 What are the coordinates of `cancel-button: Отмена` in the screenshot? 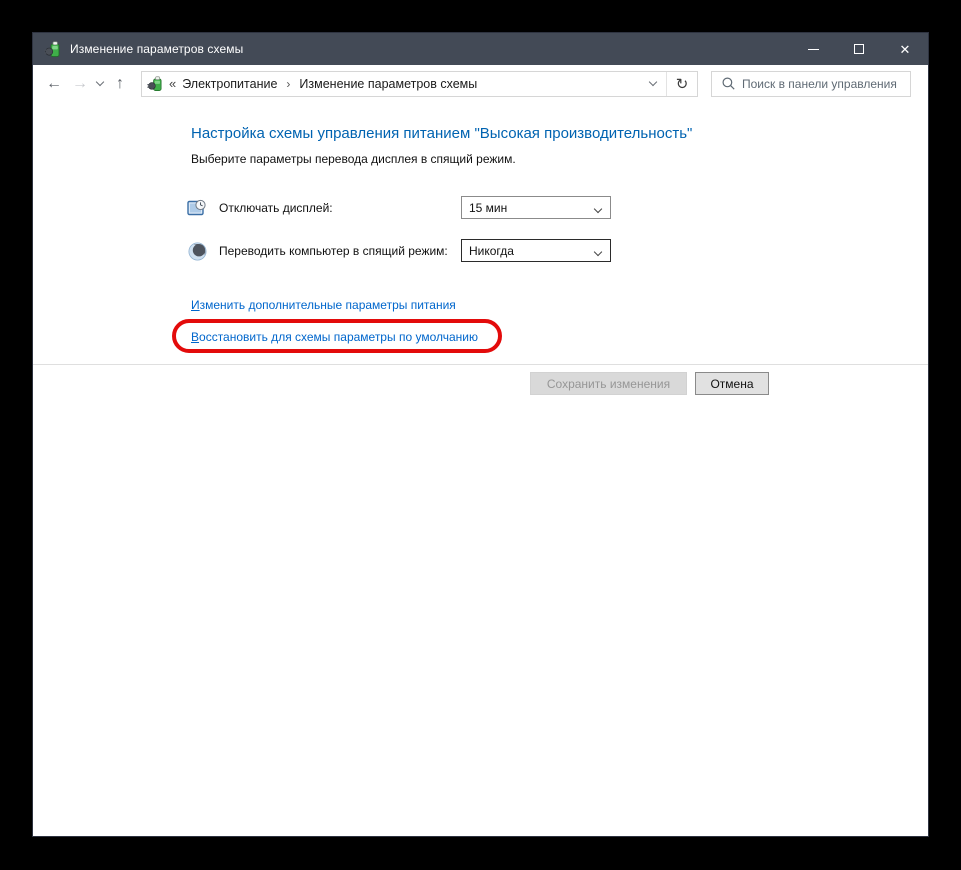 It's located at (732, 383).